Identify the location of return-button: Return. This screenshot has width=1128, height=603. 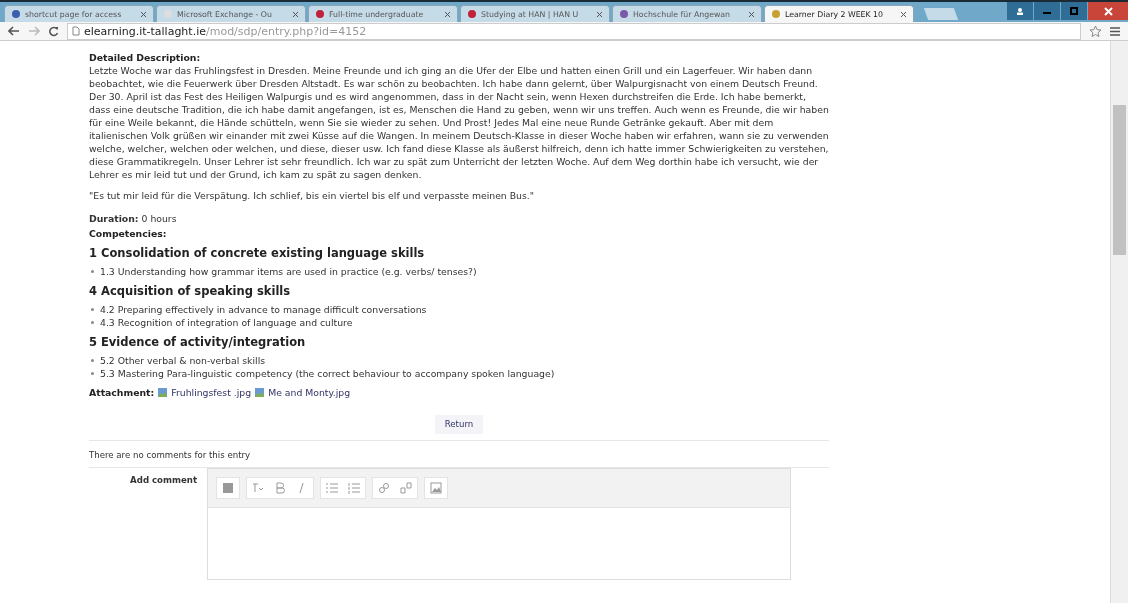
(459, 424).